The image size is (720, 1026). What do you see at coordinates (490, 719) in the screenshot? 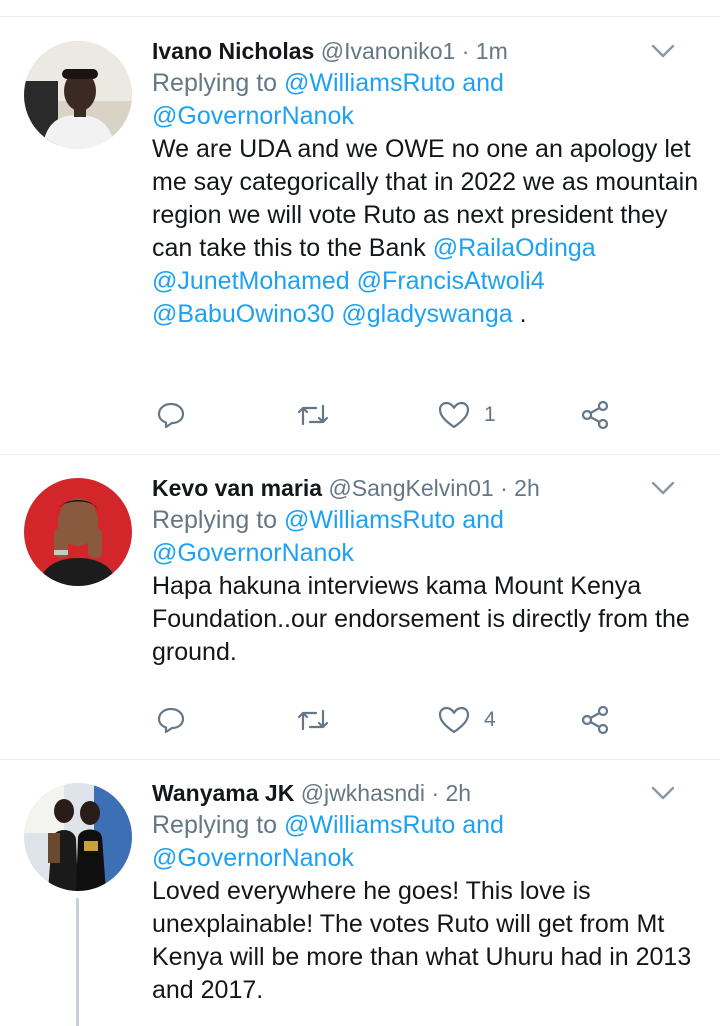
I see `like-count: 4` at bounding box center [490, 719].